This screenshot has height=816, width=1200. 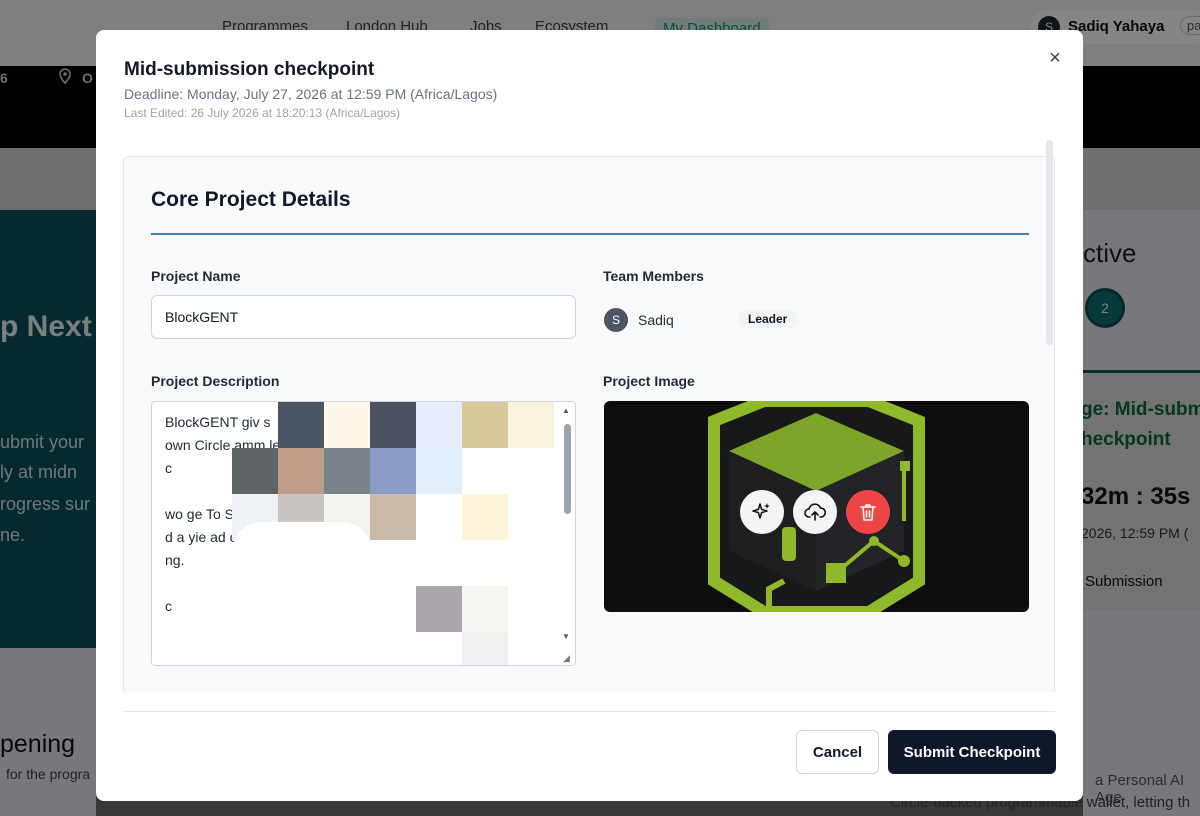 I want to click on scrollbar-thumb, so click(x=567, y=469).